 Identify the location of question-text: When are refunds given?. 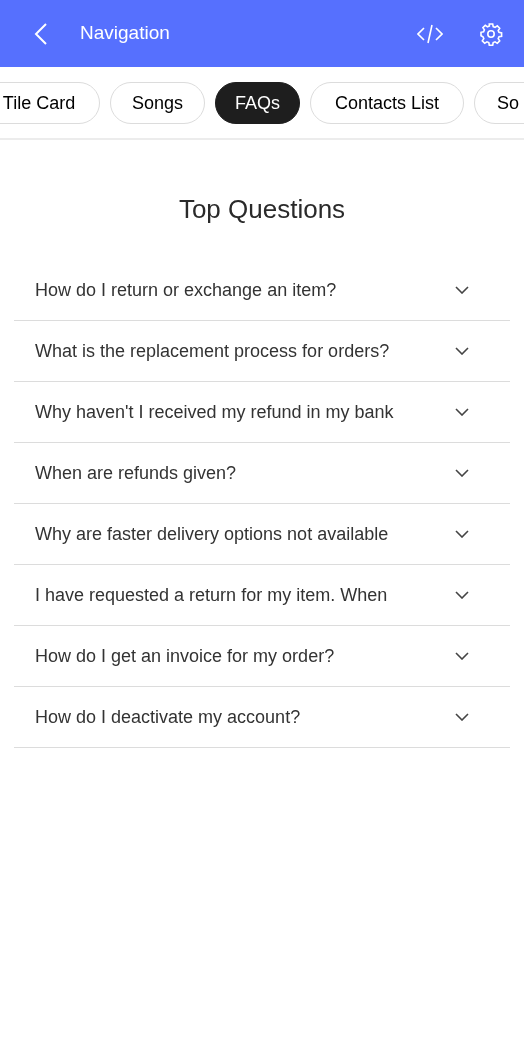
(136, 473).